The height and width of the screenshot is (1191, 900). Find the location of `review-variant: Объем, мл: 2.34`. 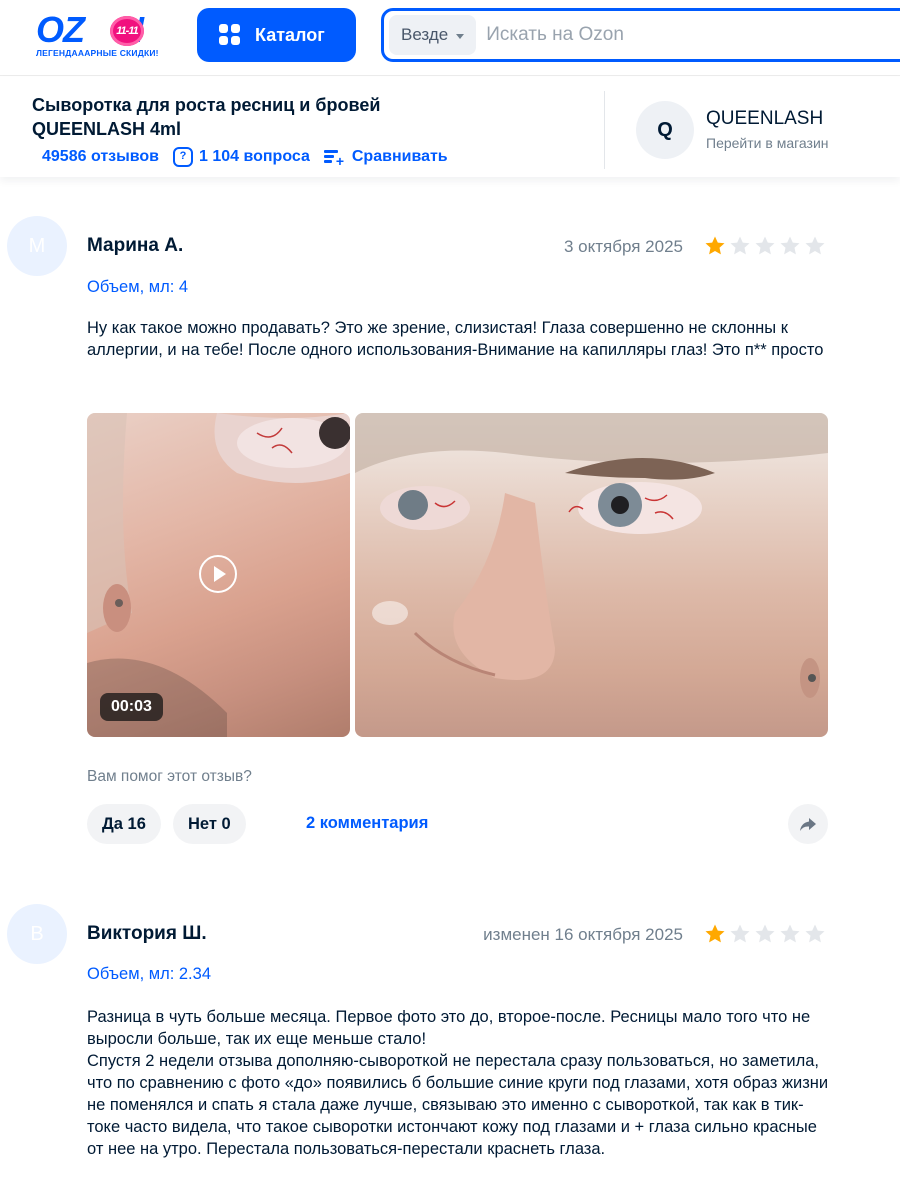

review-variant: Объем, мл: 2.34 is located at coordinates (149, 974).